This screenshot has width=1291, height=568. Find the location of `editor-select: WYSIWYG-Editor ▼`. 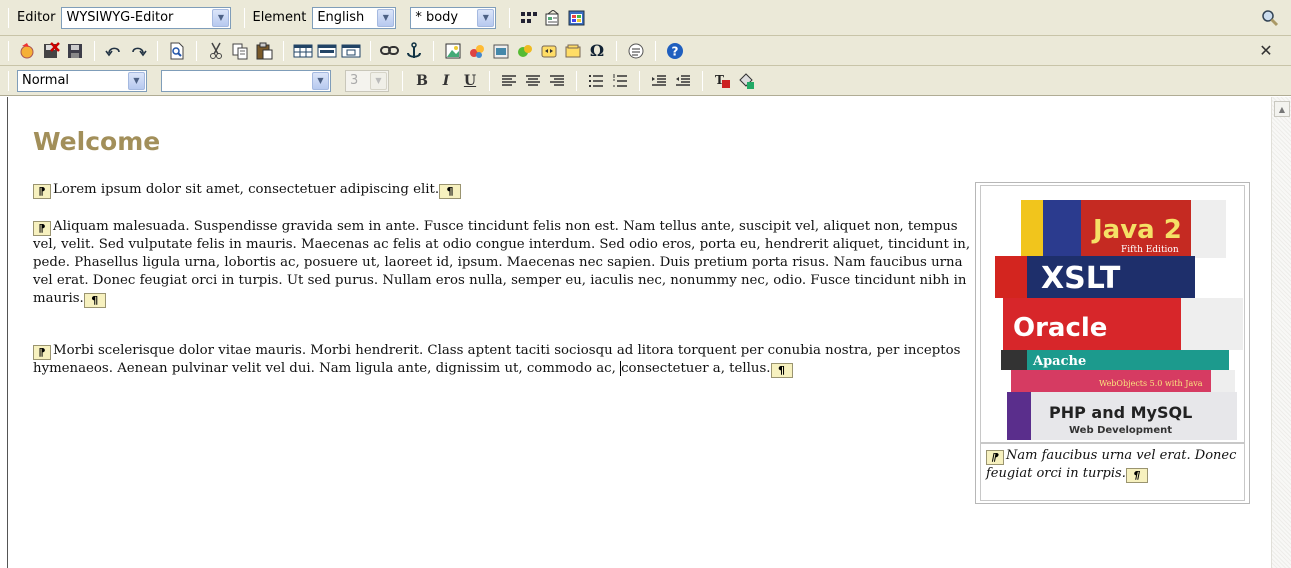

editor-select: WYSIWYG-Editor ▼ is located at coordinates (146, 17).